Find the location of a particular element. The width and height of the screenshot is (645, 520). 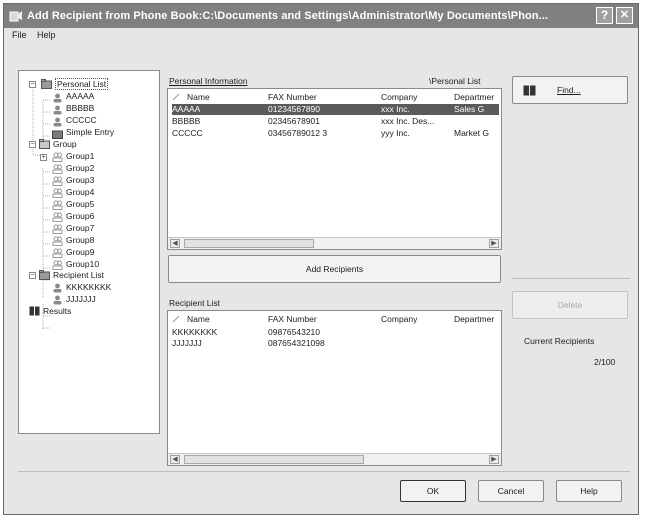

tree-group-3: Group3 is located at coordinates (80, 180).